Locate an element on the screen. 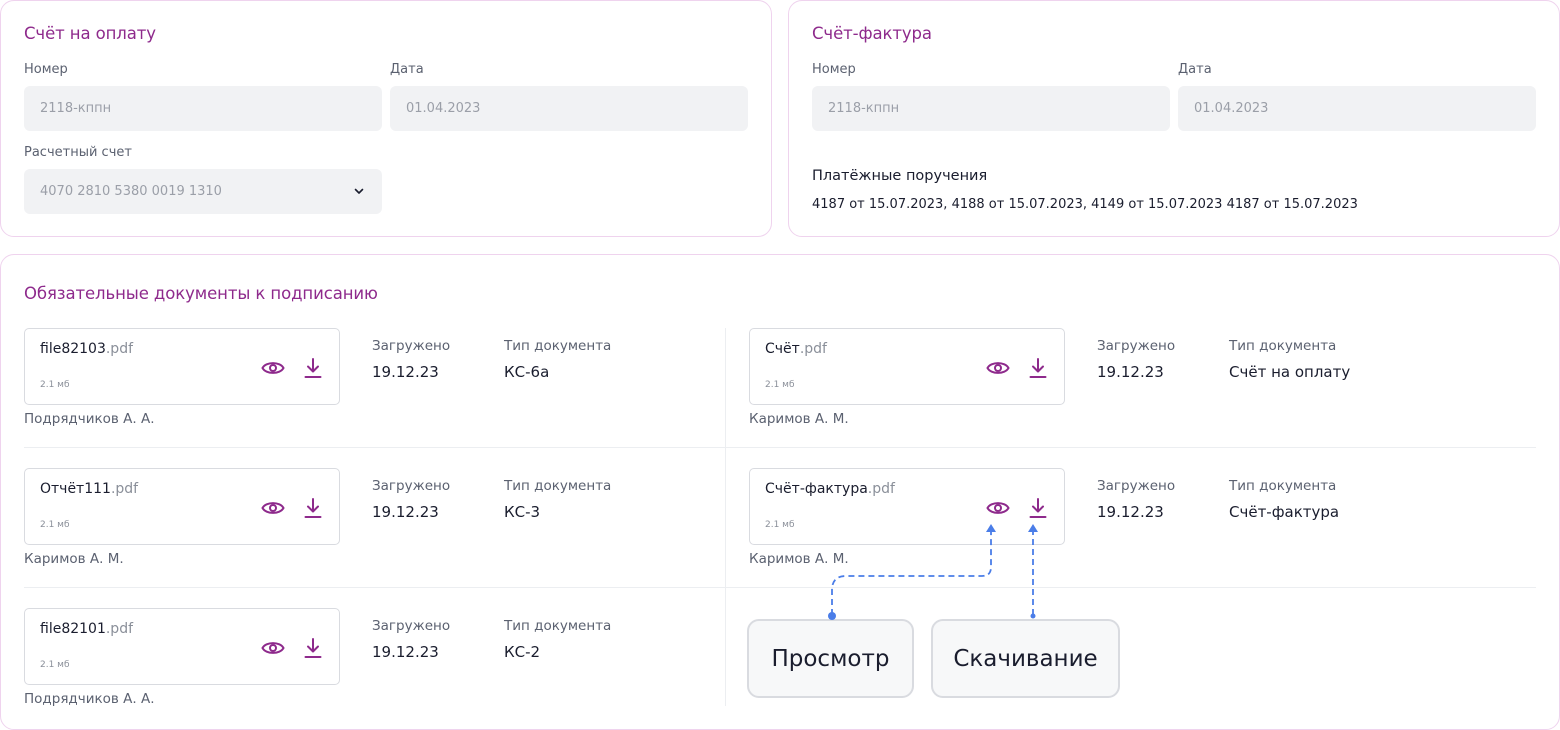 This screenshot has height=730, width=1560. doc-type-value: КС-6а is located at coordinates (527, 372).